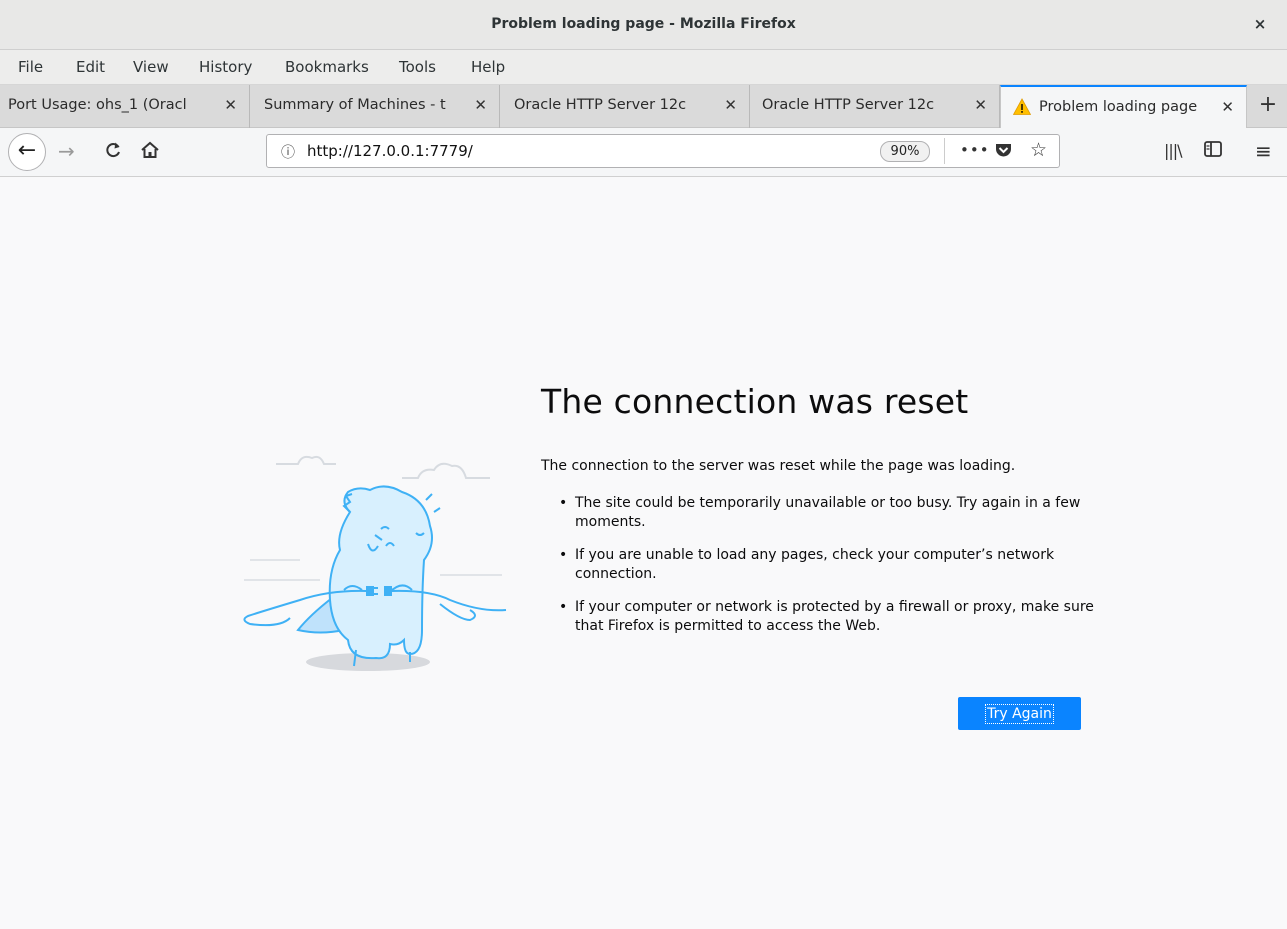 The height and width of the screenshot is (929, 1287). I want to click on tab-summary-of-machines: Summary of Machines - t ✕, so click(375, 106).